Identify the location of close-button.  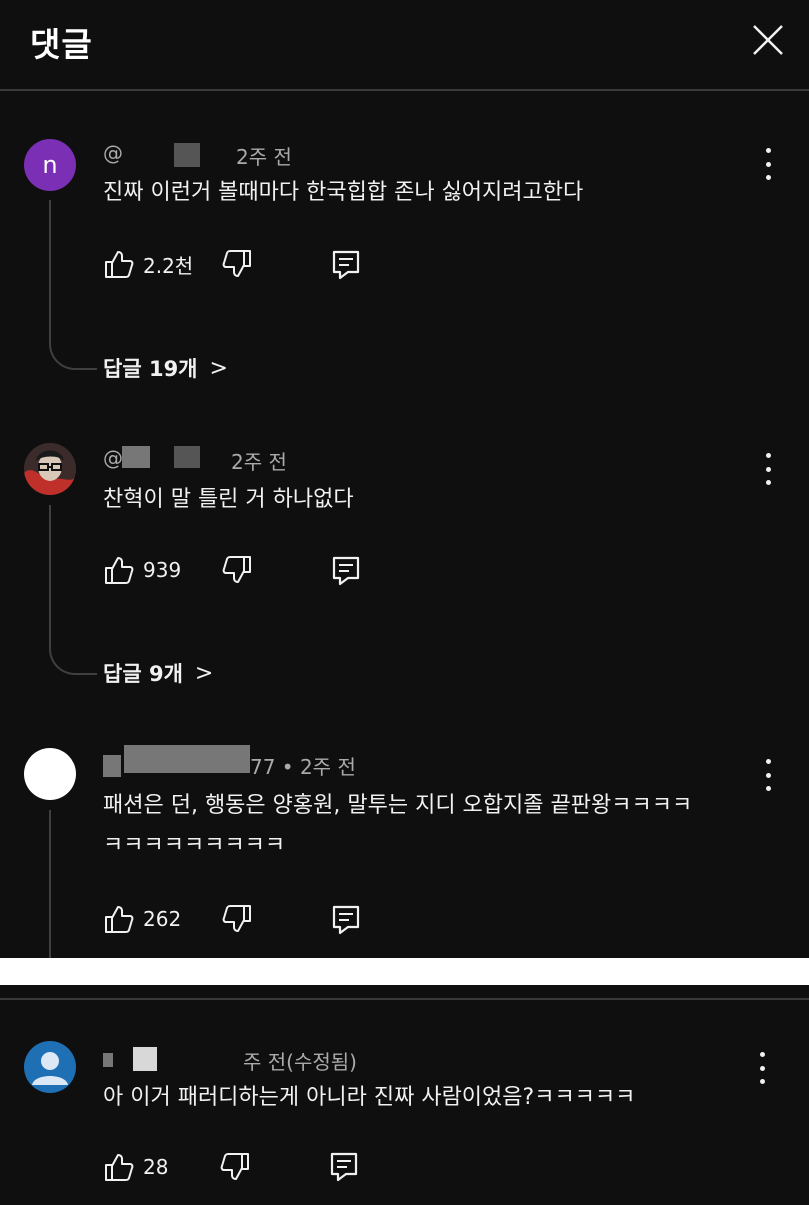
(768, 40).